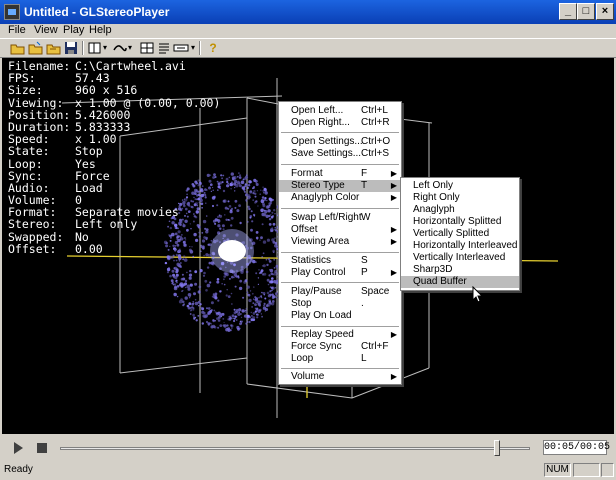  I want to click on stop-icon, so click(42, 448).